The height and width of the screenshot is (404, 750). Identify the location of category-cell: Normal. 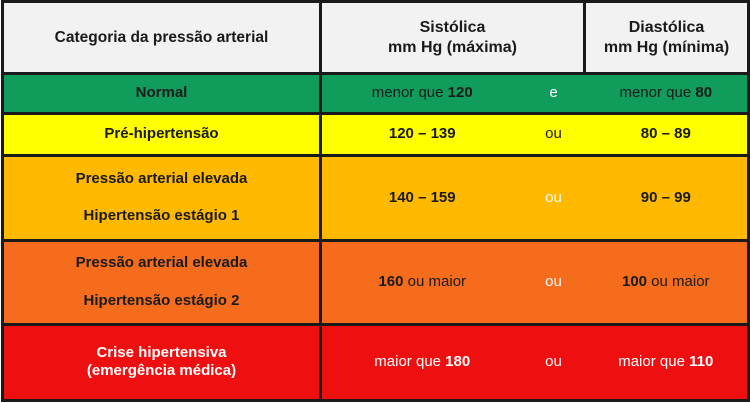
(161, 94).